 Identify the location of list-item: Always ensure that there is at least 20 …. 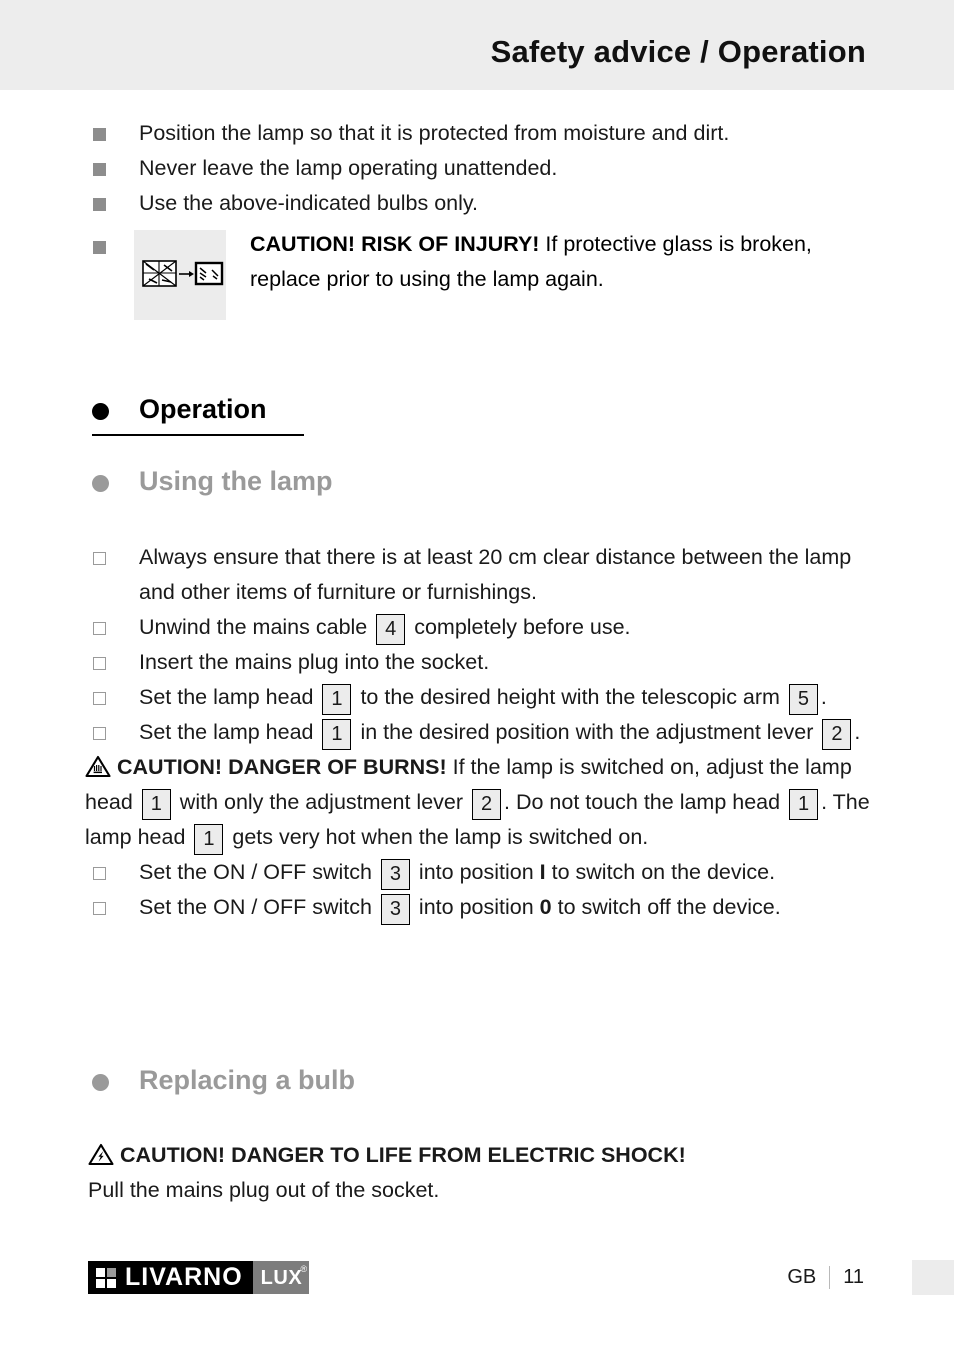
(480, 575).